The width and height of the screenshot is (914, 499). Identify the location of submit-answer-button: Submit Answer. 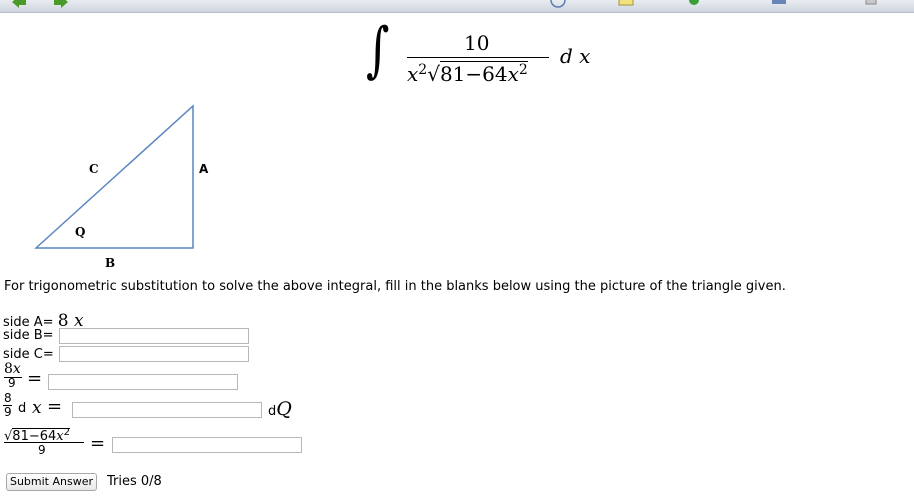
(51, 482).